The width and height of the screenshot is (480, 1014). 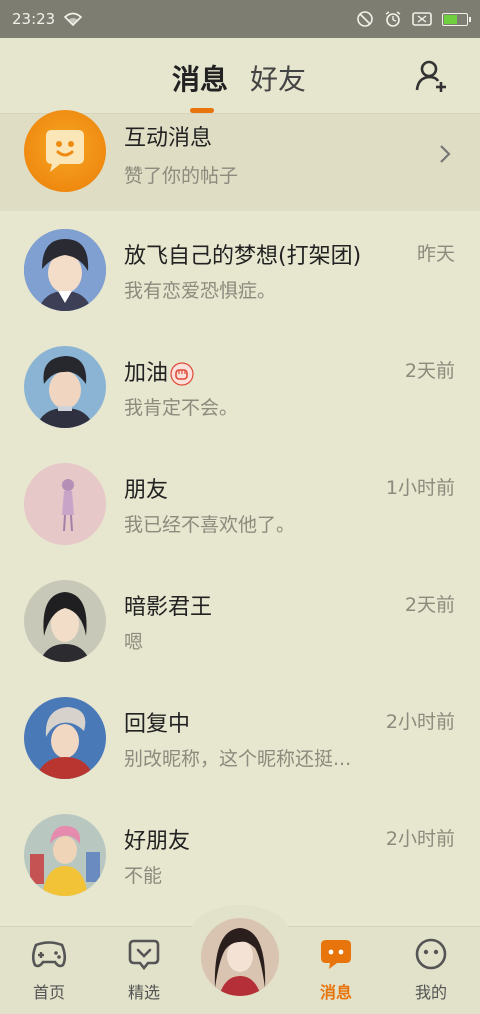 What do you see at coordinates (210, 525) in the screenshot?
I see `conversation-preview: 我已经不喜欢他了。` at bounding box center [210, 525].